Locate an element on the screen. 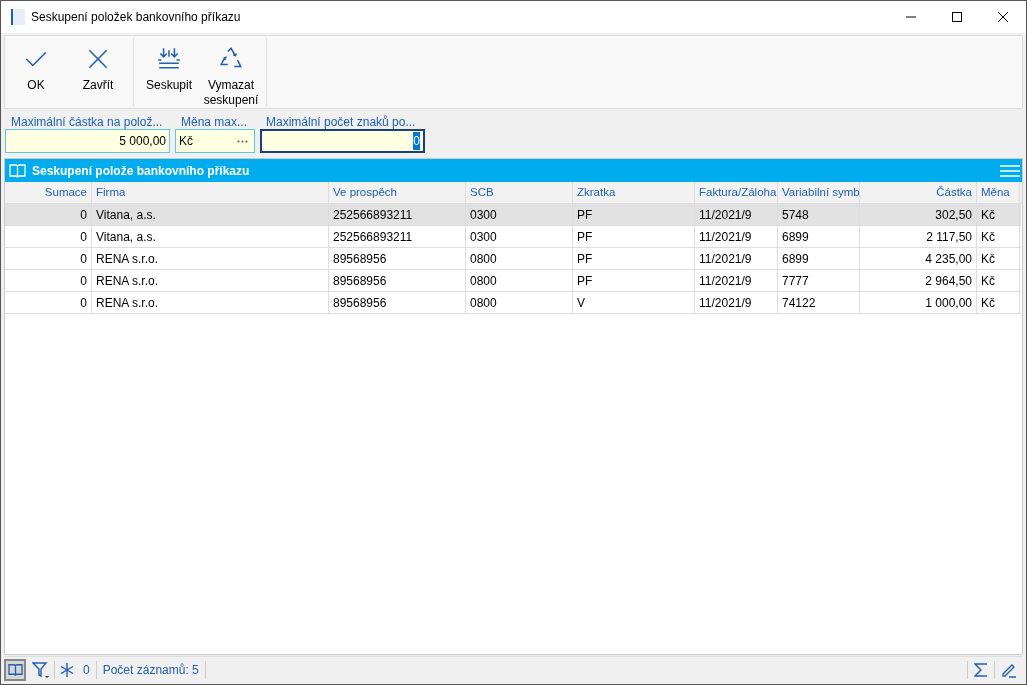 This screenshot has width=1027, height=685. grid-title: Seskupení polože bankovního příkazu is located at coordinates (141, 171).